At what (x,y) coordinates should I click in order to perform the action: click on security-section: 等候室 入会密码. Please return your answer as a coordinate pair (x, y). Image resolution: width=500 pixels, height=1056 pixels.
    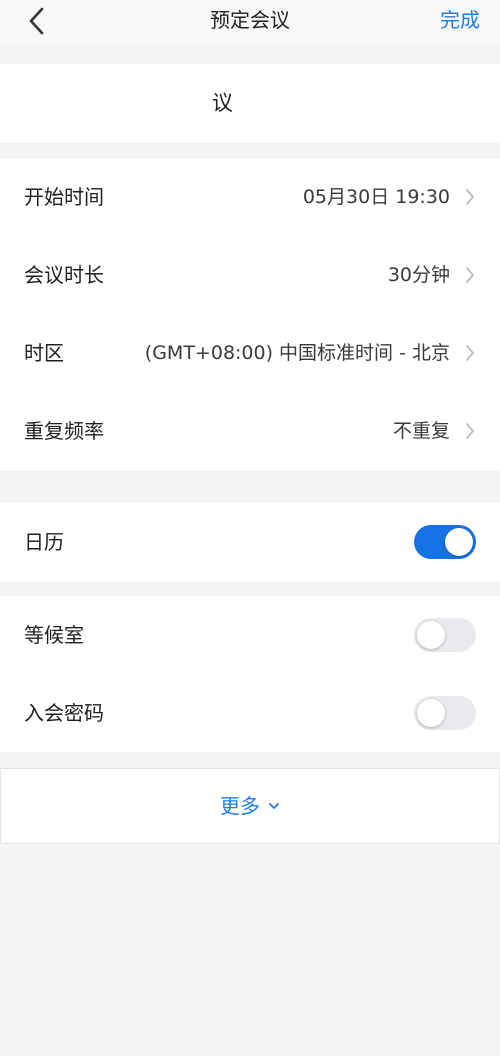
    Looking at the image, I should click on (250, 674).